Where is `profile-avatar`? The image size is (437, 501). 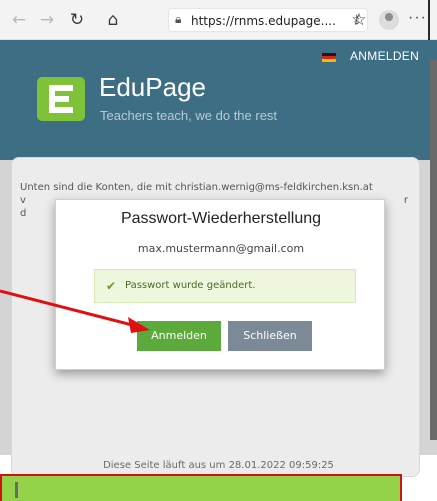 profile-avatar is located at coordinates (389, 20).